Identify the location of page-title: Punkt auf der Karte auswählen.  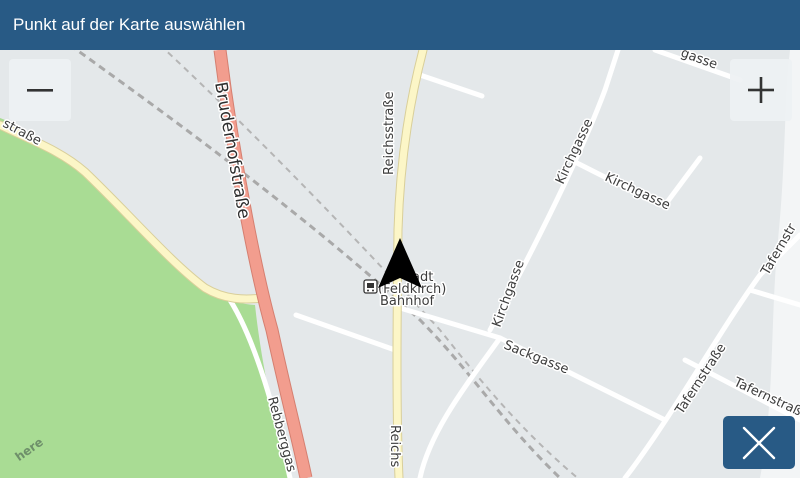
(129, 24).